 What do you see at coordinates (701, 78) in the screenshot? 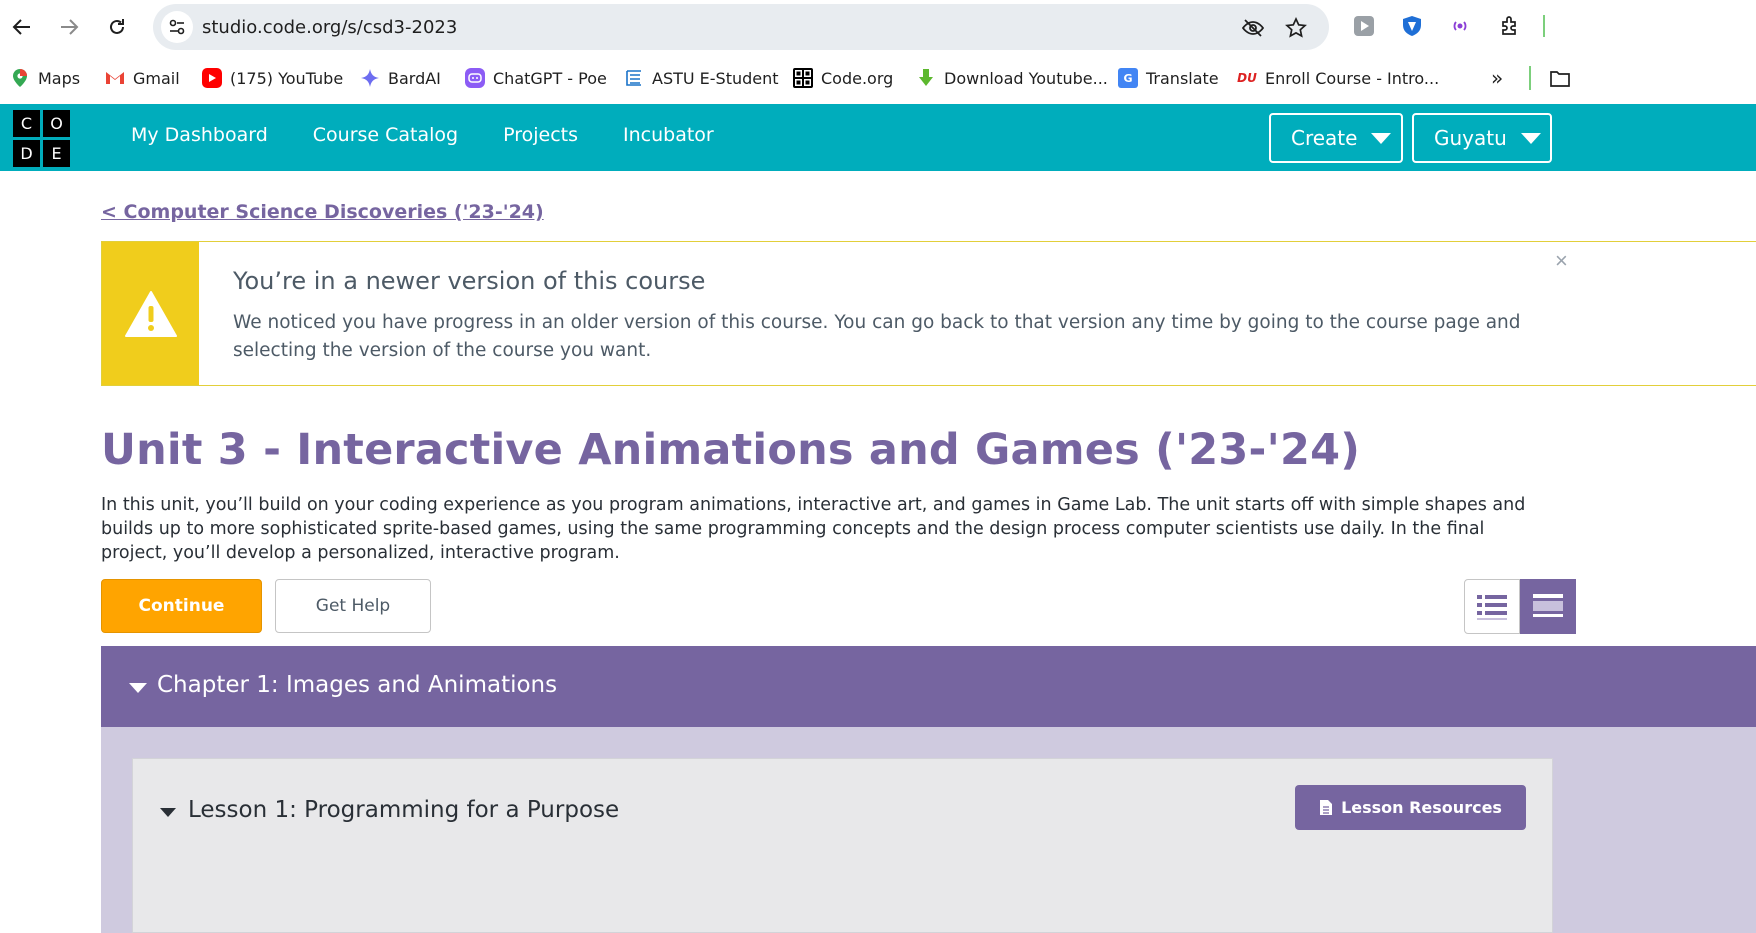
I see `bookmark-astu: ASTU E-Student` at bounding box center [701, 78].